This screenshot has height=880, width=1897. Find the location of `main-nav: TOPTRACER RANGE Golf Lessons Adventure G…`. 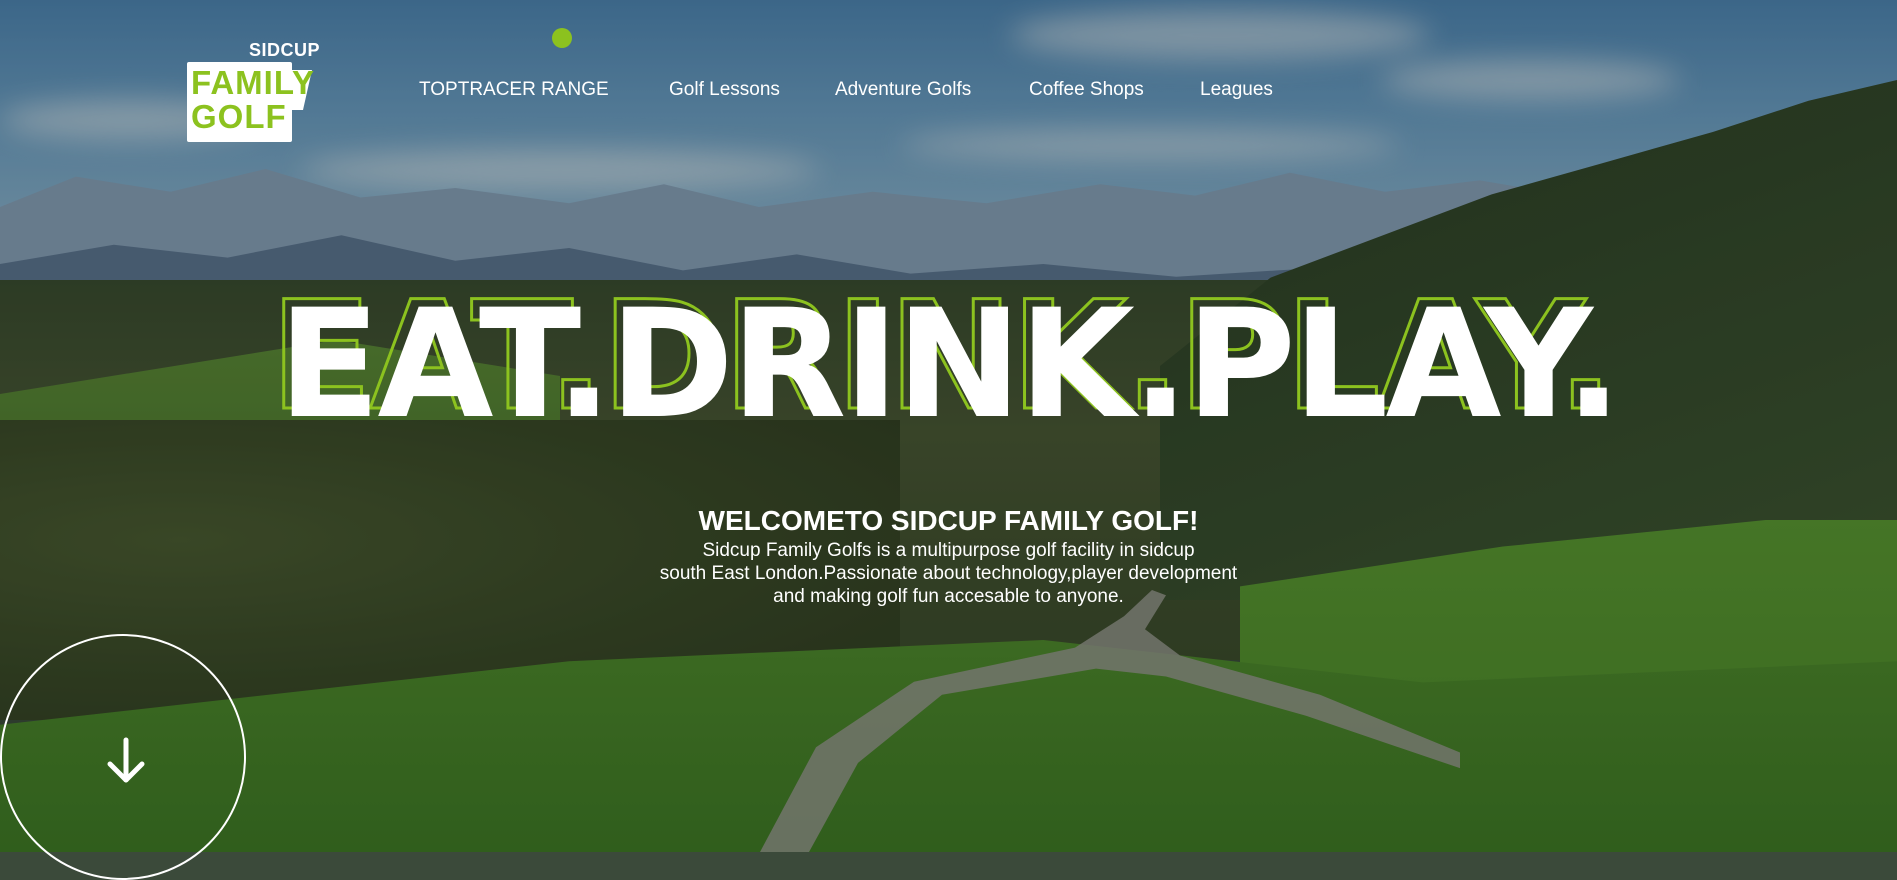

main-nav: TOPTRACER RANGE Golf Lessons Adventure G… is located at coordinates (948, 91).